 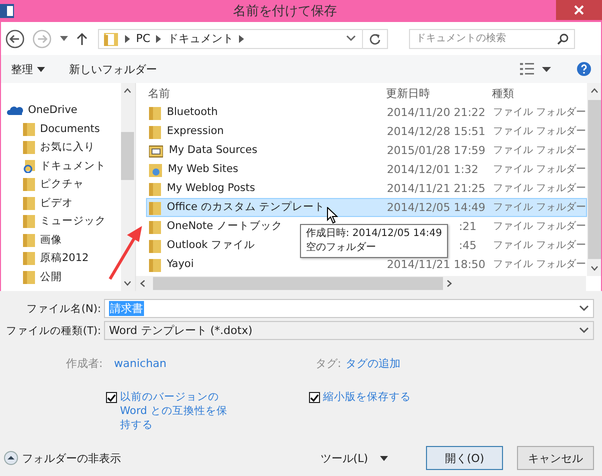 What do you see at coordinates (354, 458) in the screenshot?
I see `tools-button: ツール(L)` at bounding box center [354, 458].